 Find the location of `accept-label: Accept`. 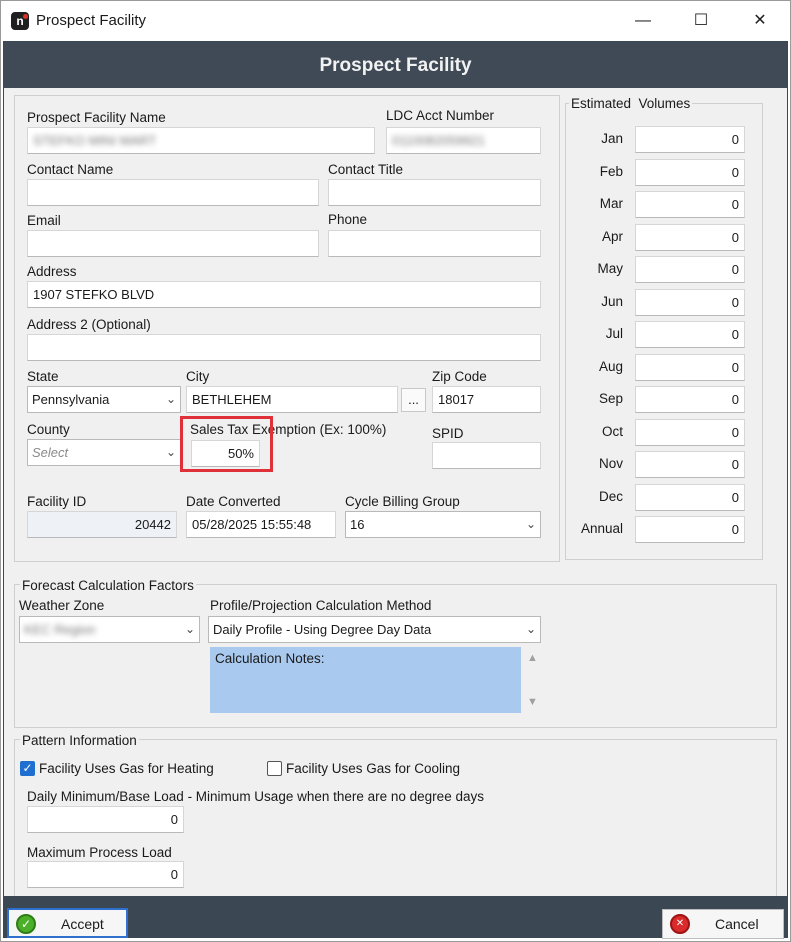

accept-label: Accept is located at coordinates (82, 924).